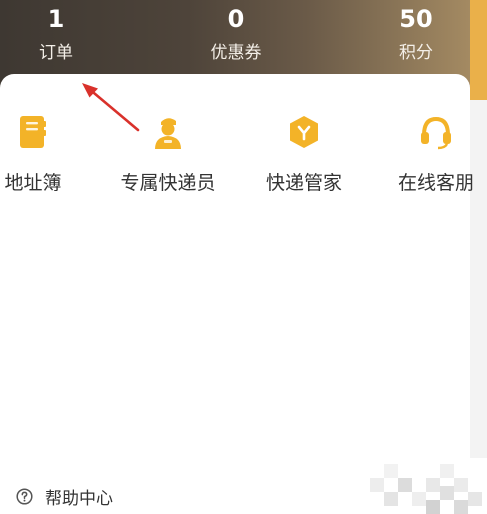 The image size is (487, 514). Describe the element at coordinates (435, 183) in the screenshot. I see `online-support-label: 在线客朋` at that location.